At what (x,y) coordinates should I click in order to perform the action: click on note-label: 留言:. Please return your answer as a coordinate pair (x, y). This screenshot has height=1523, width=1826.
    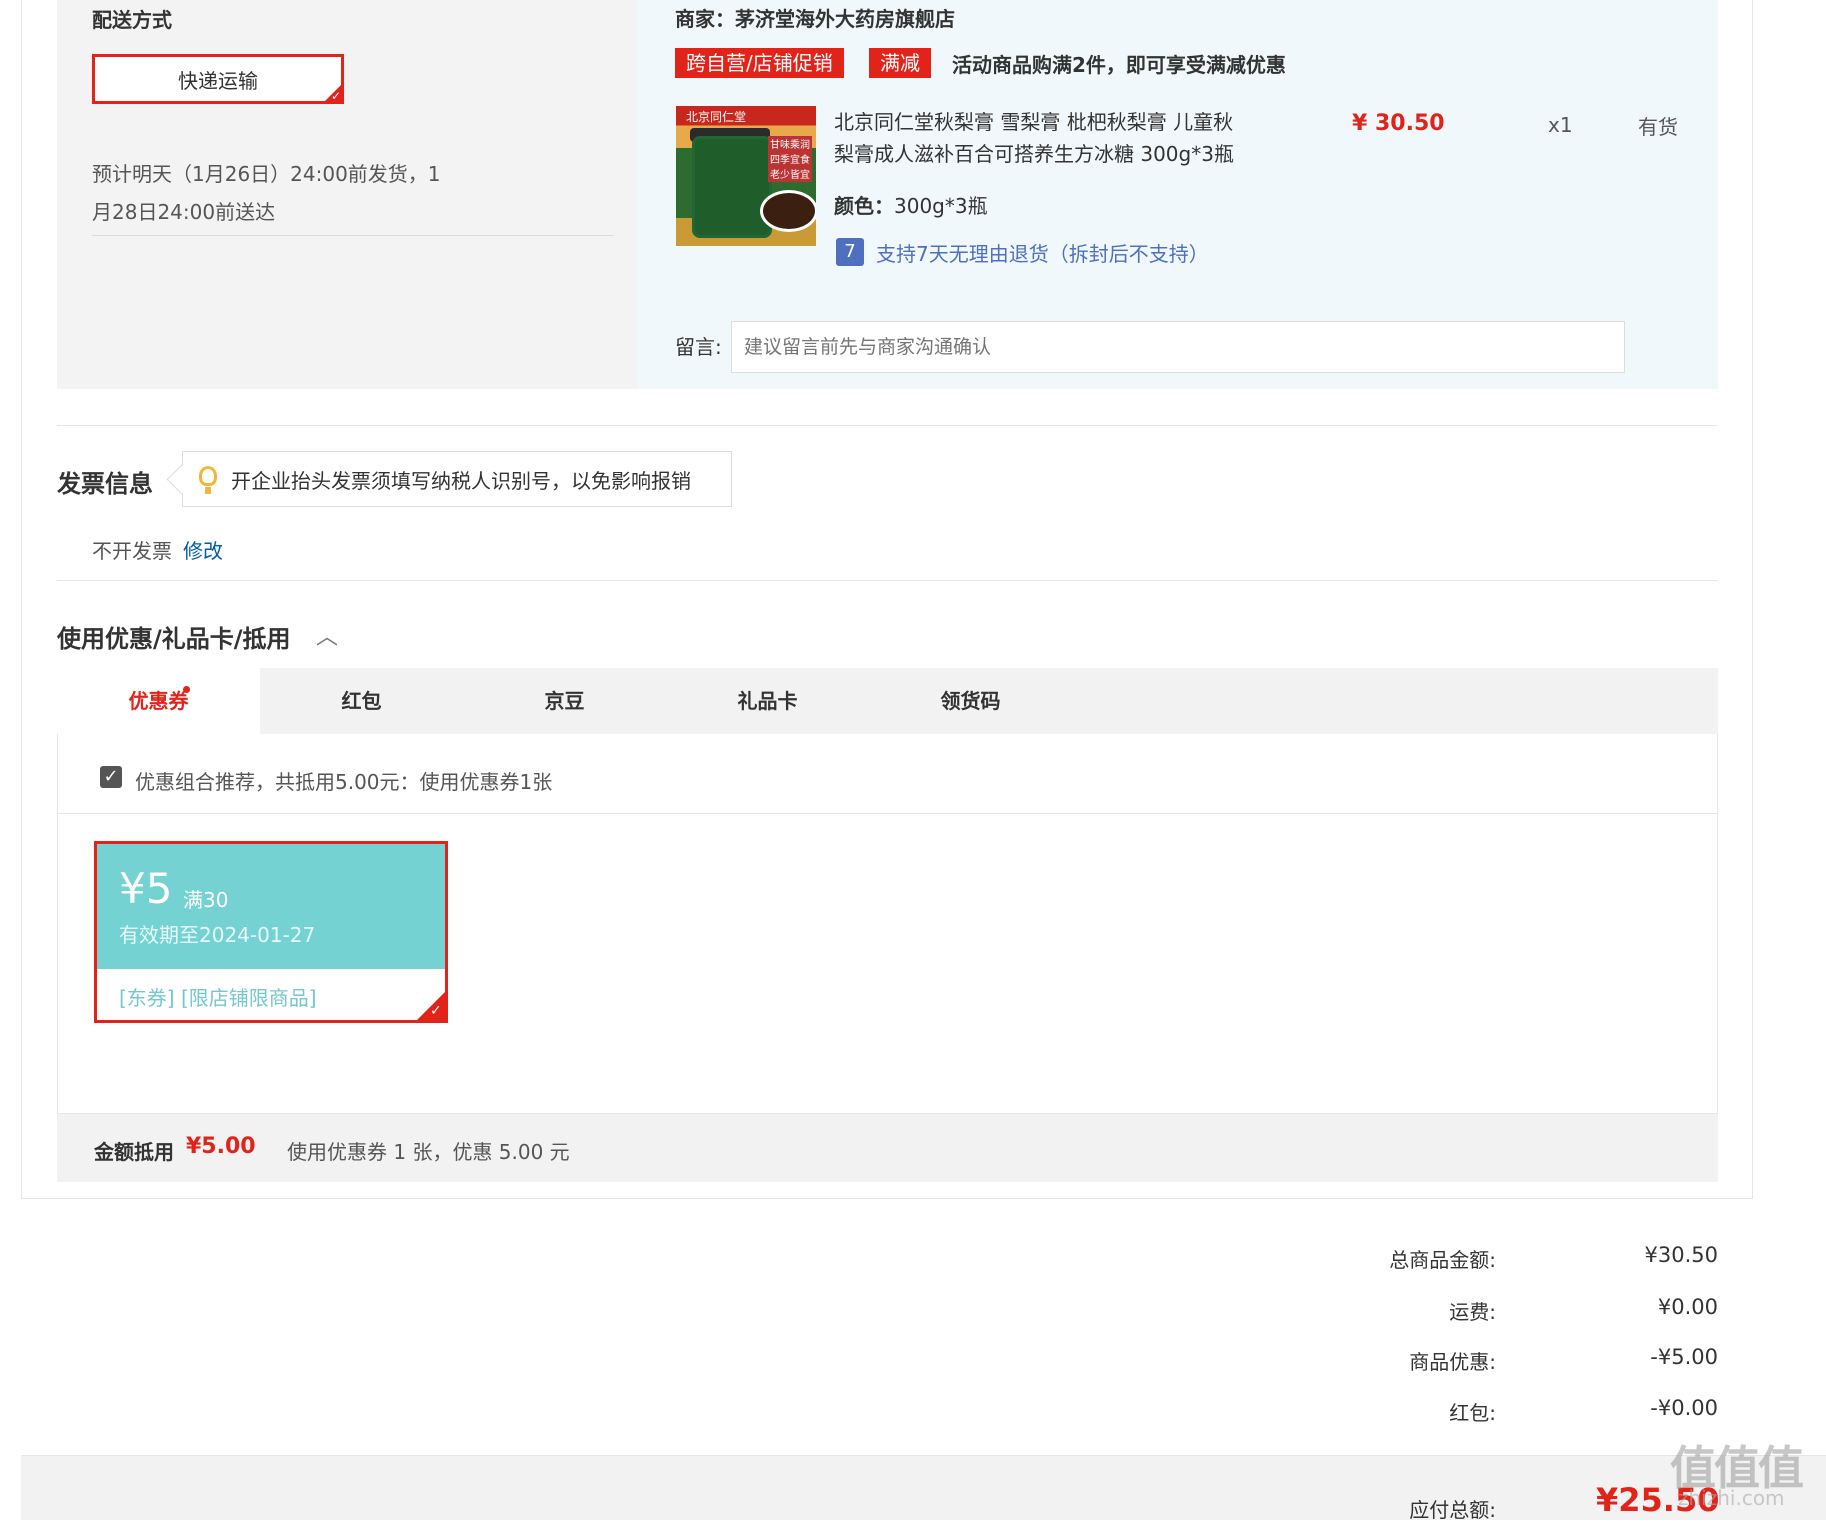
    Looking at the image, I should click on (698, 347).